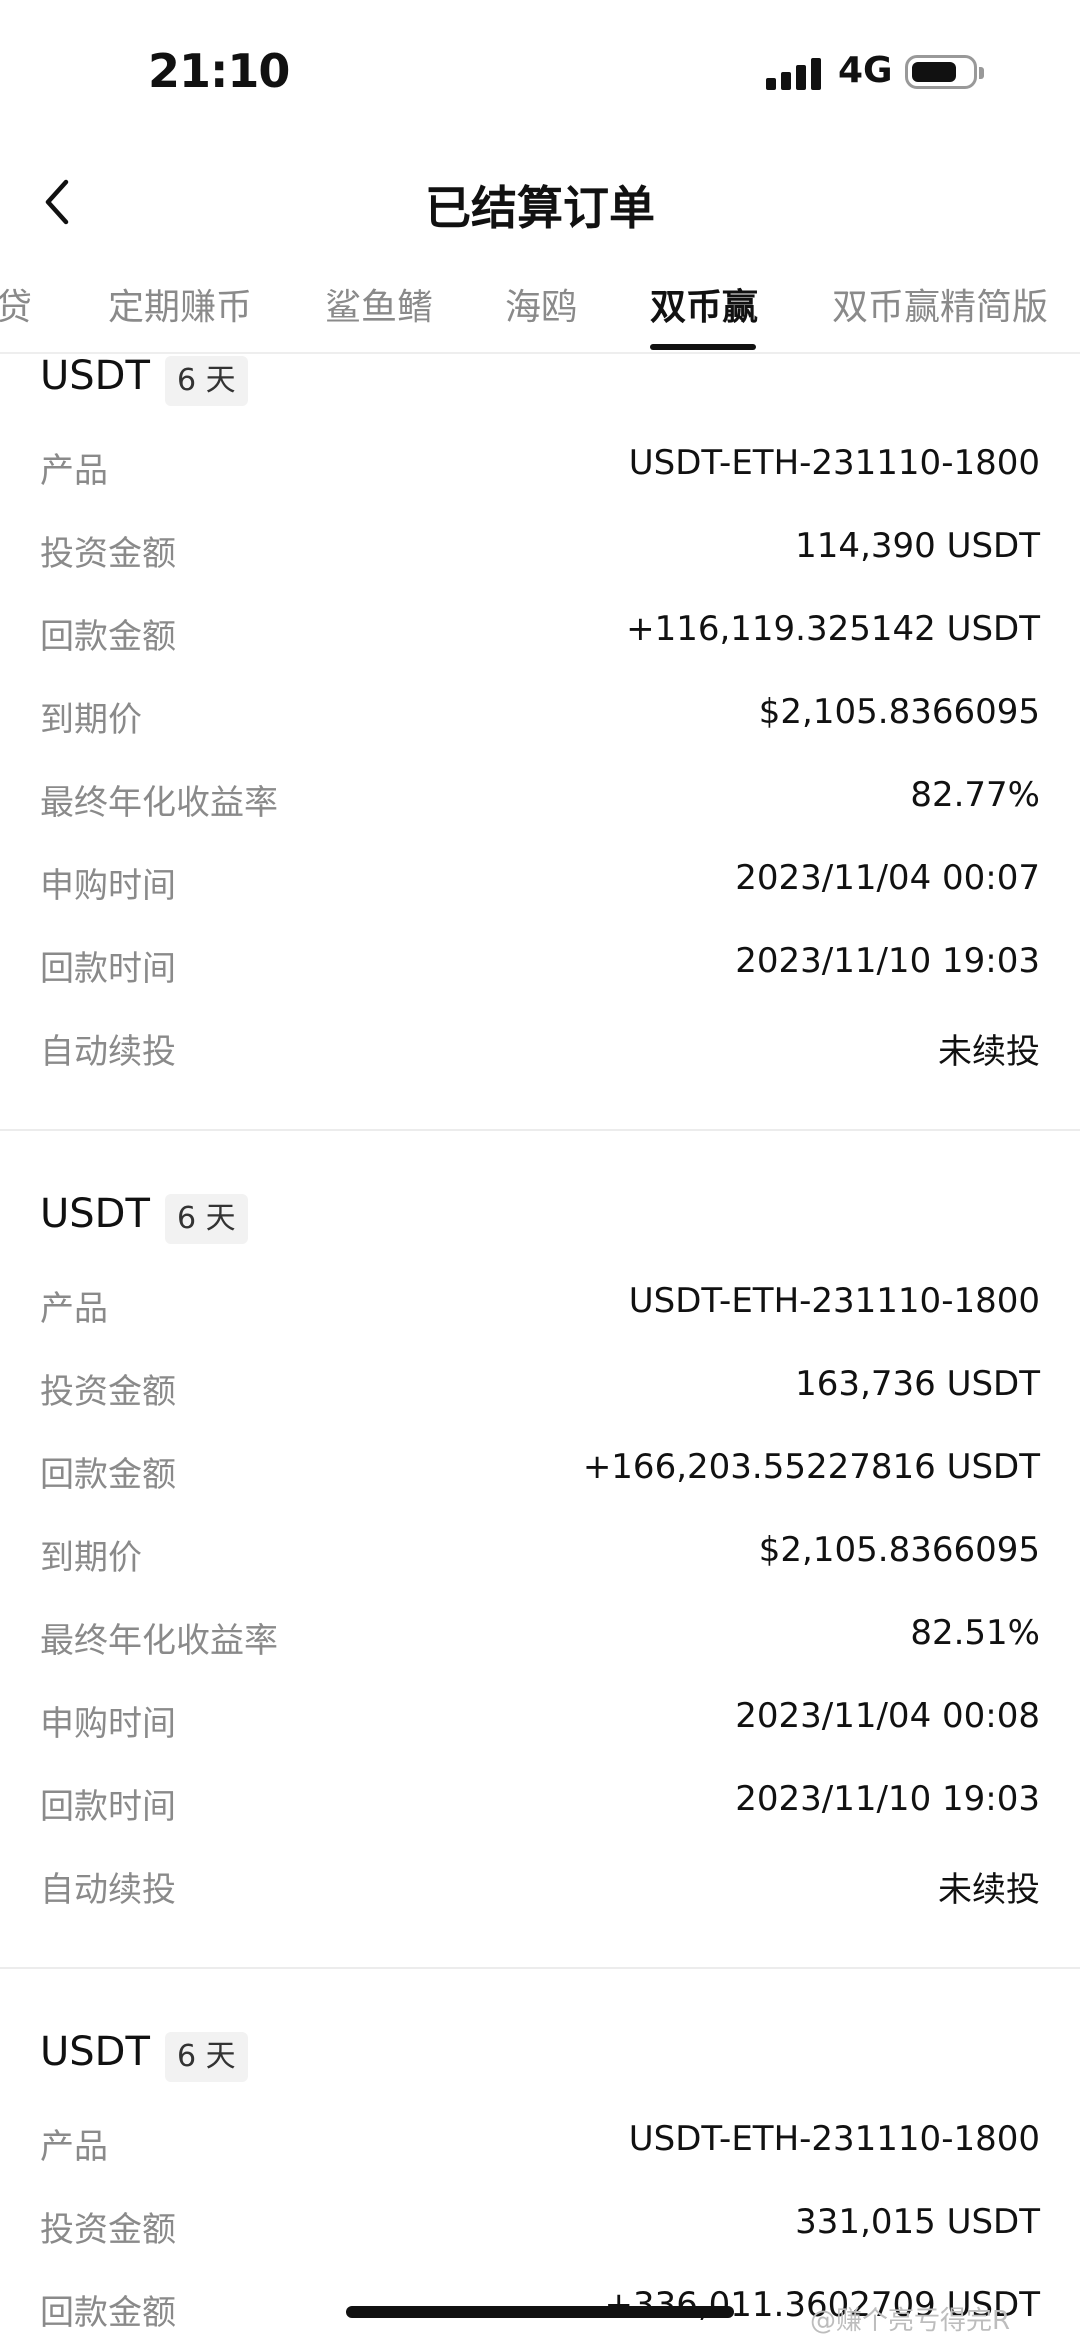 The image size is (1080, 2341). I want to click on tab-fixed-earn: 定期赚币, so click(180, 304).